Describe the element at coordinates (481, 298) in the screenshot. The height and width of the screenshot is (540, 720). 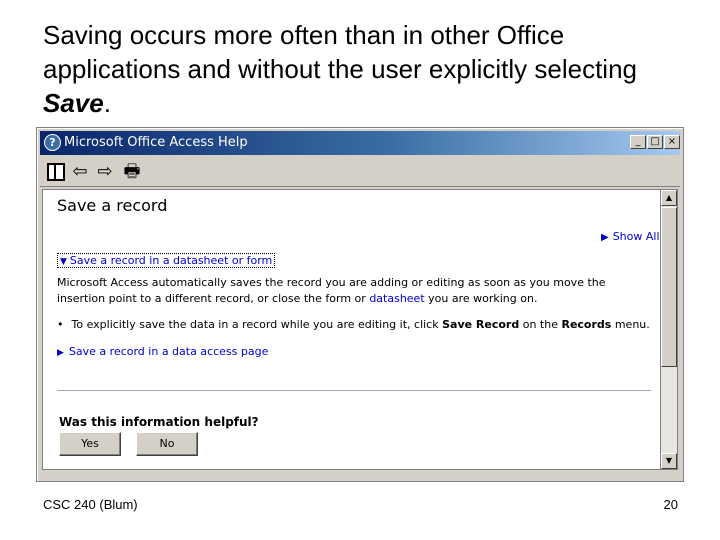
I see `paragraph-text-end: you are working on.` at that location.